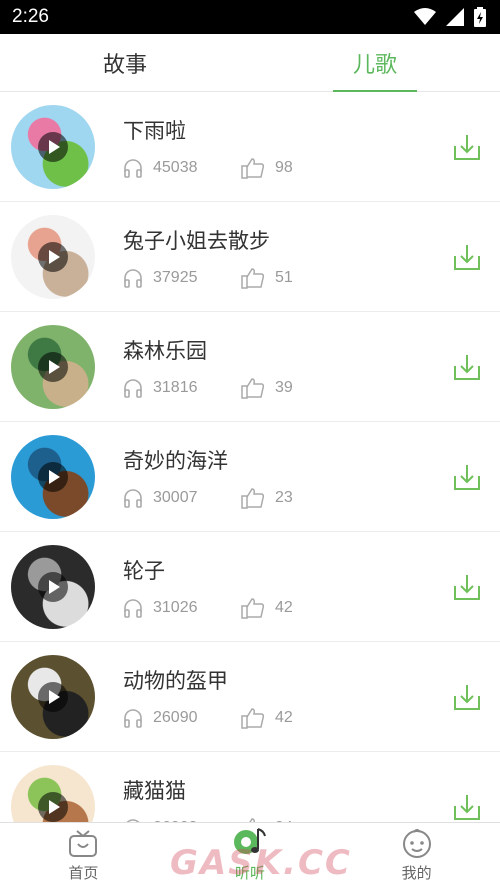  What do you see at coordinates (30, 16) in the screenshot?
I see `status-time: 2:26` at bounding box center [30, 16].